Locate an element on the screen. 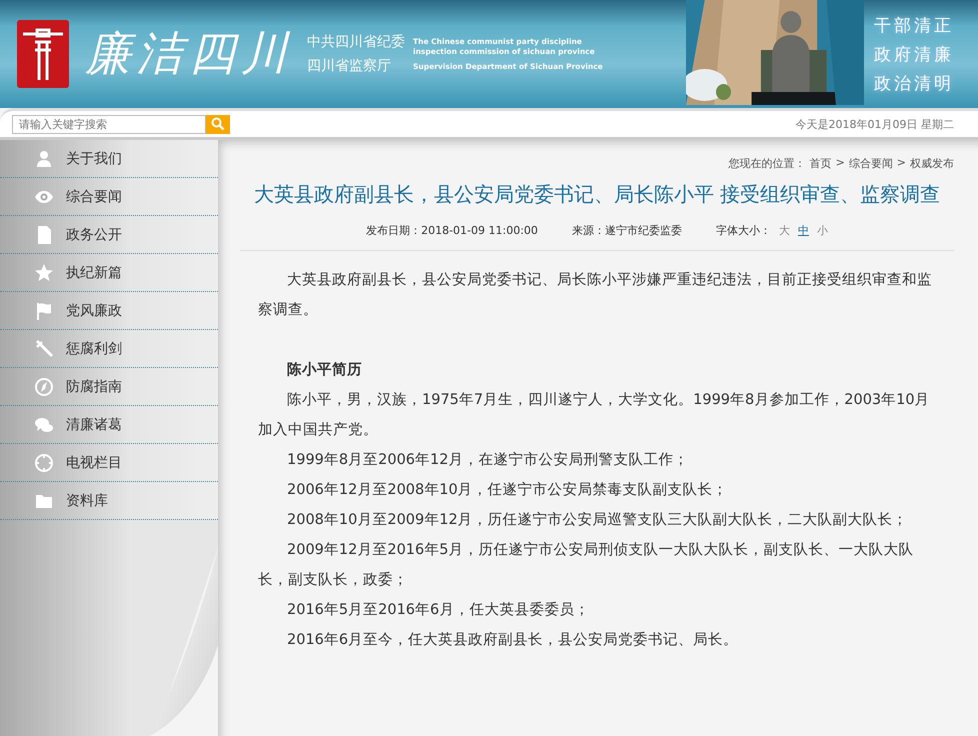  article-meta: 来源：遂宁市纪委监委 is located at coordinates (627, 230).